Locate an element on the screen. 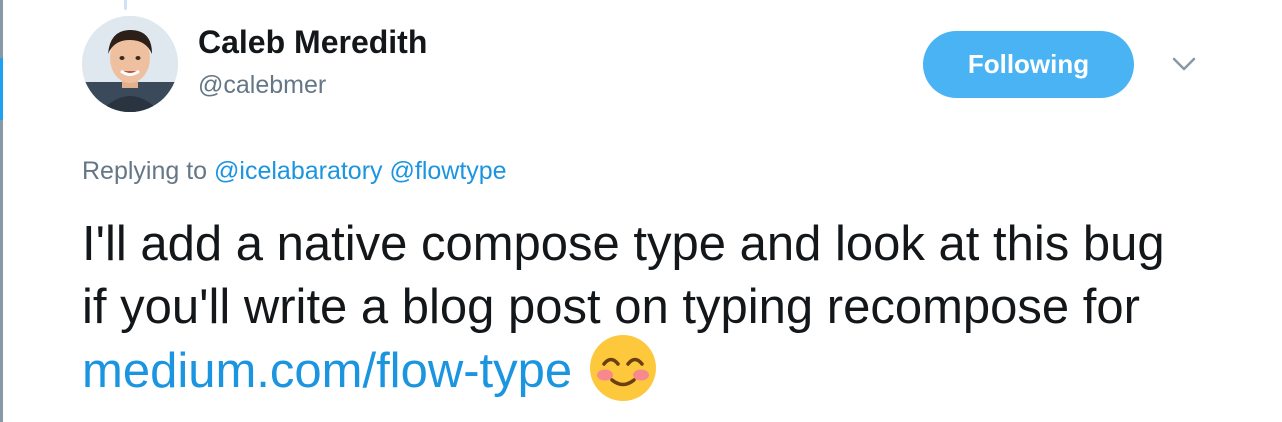  avatar is located at coordinates (130, 64).